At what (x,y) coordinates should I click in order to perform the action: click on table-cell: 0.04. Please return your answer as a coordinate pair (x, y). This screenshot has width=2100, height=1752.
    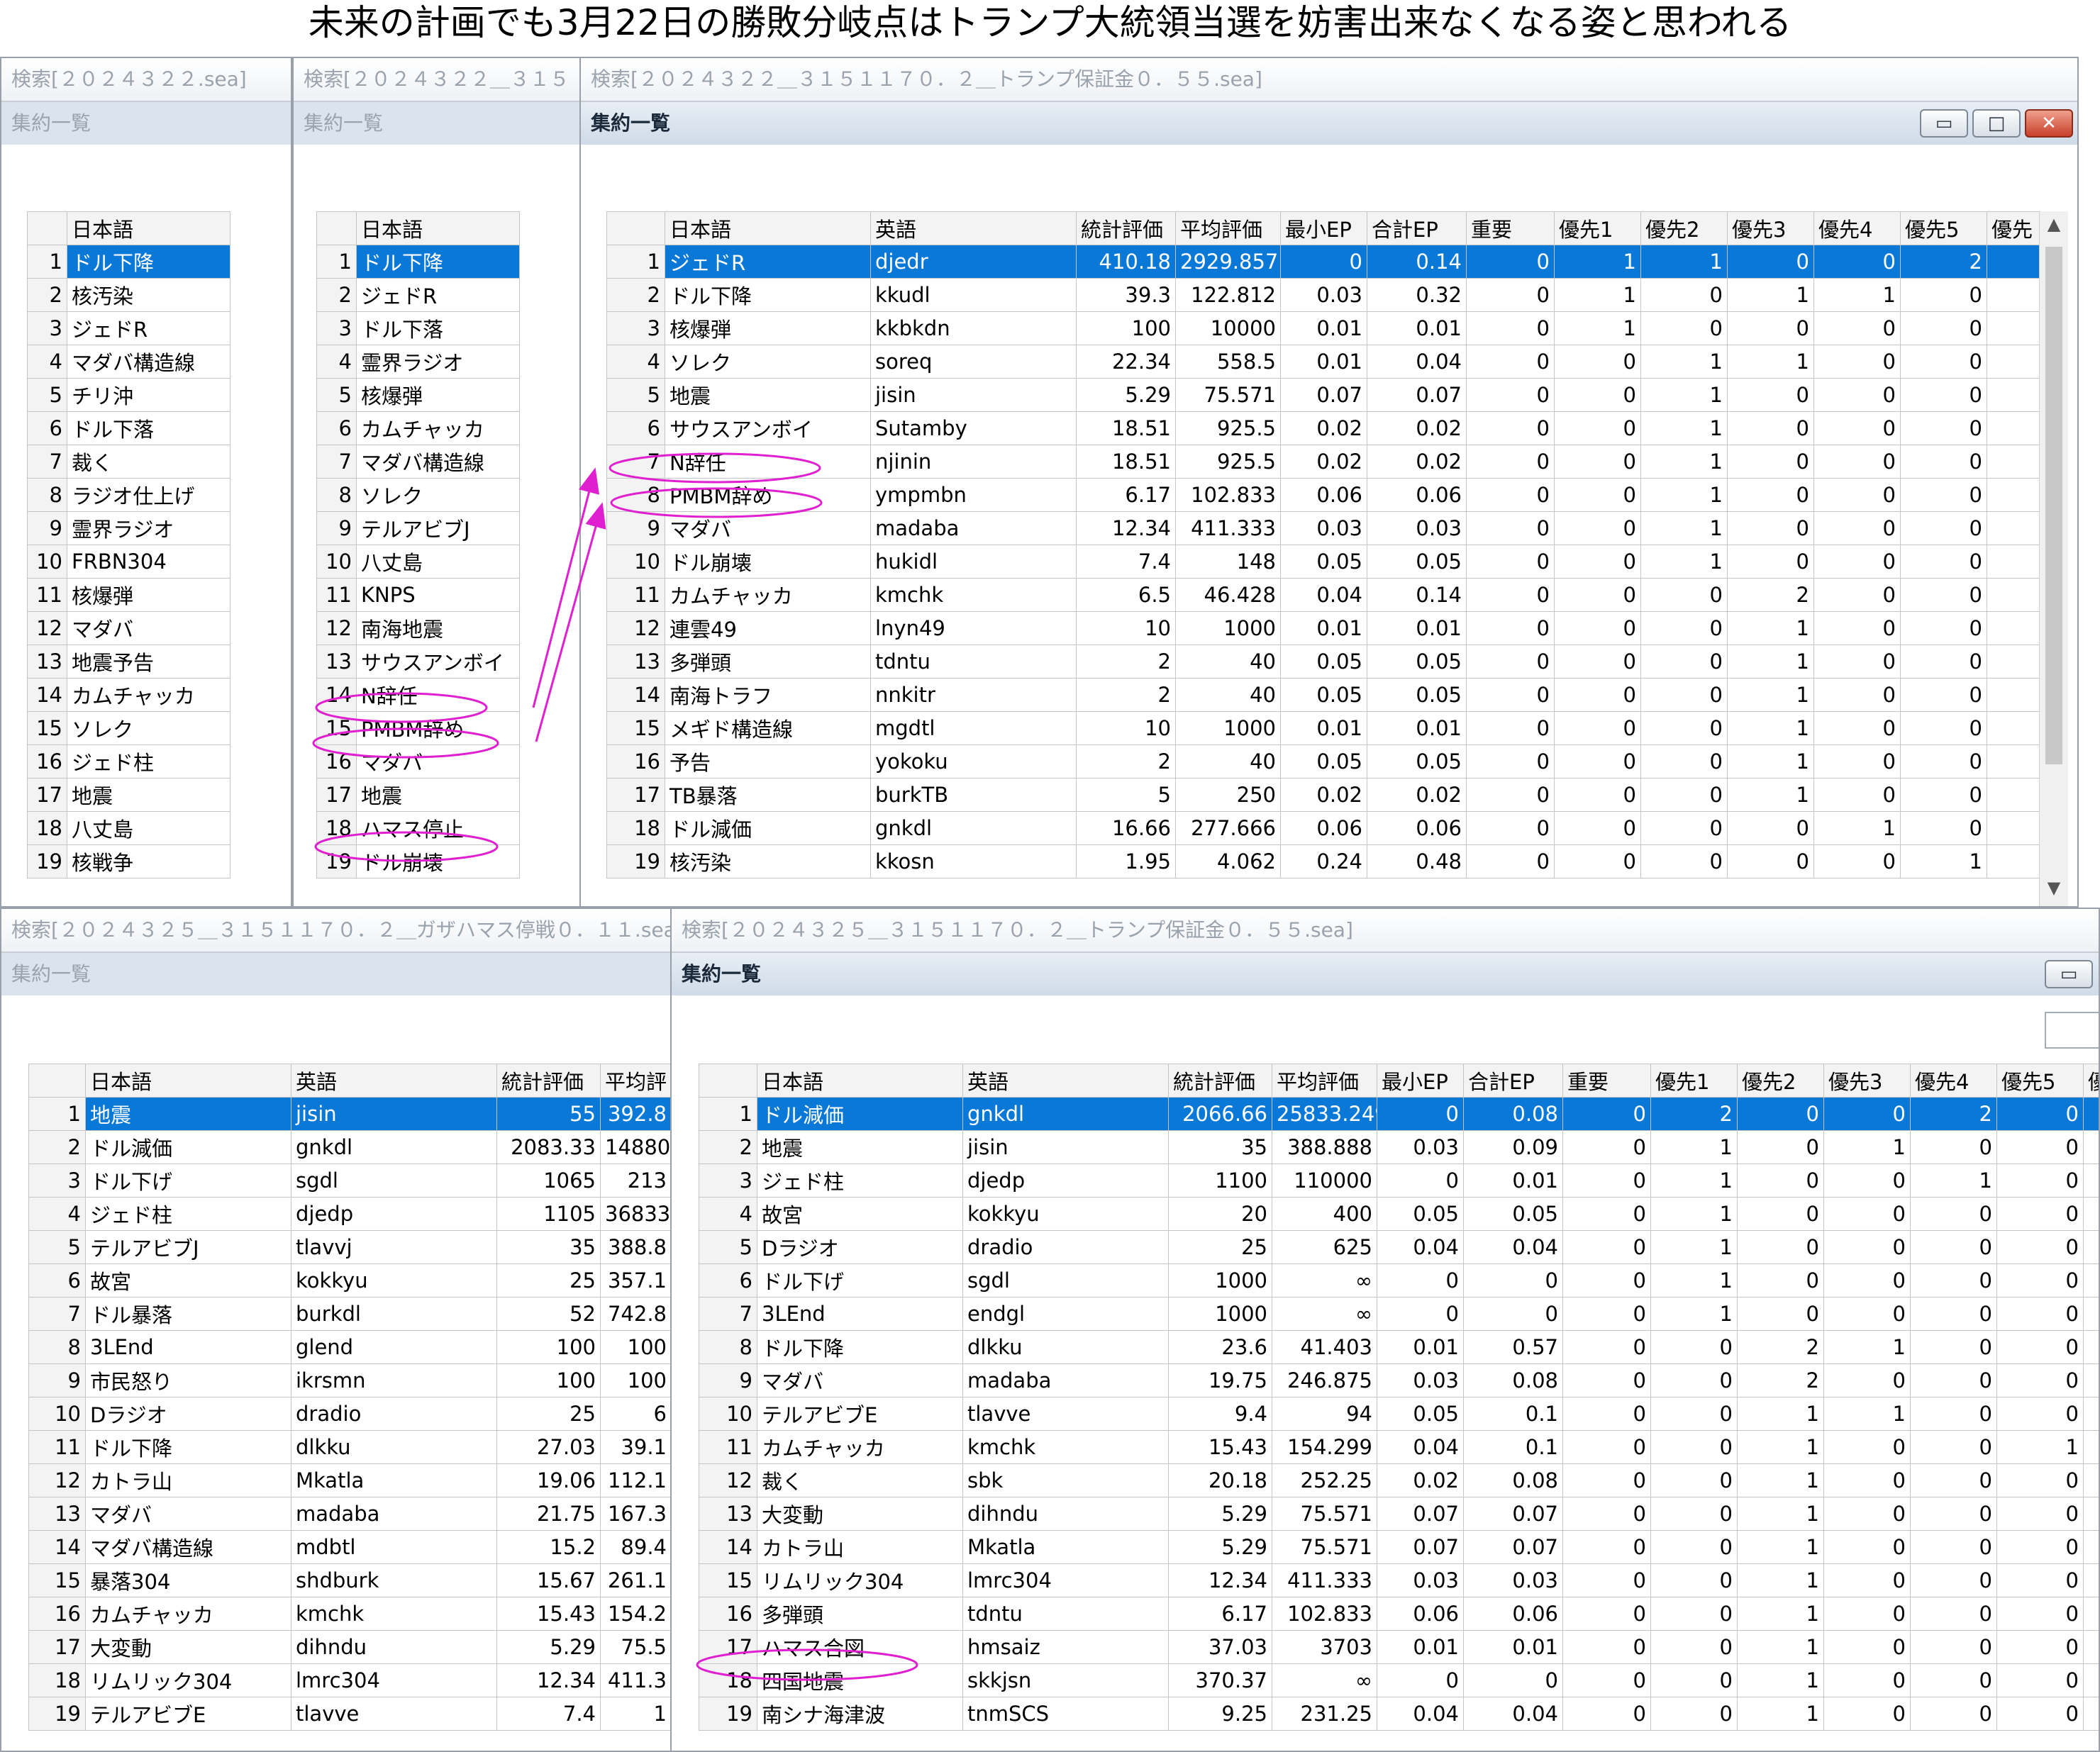
    Looking at the image, I should click on (1513, 1247).